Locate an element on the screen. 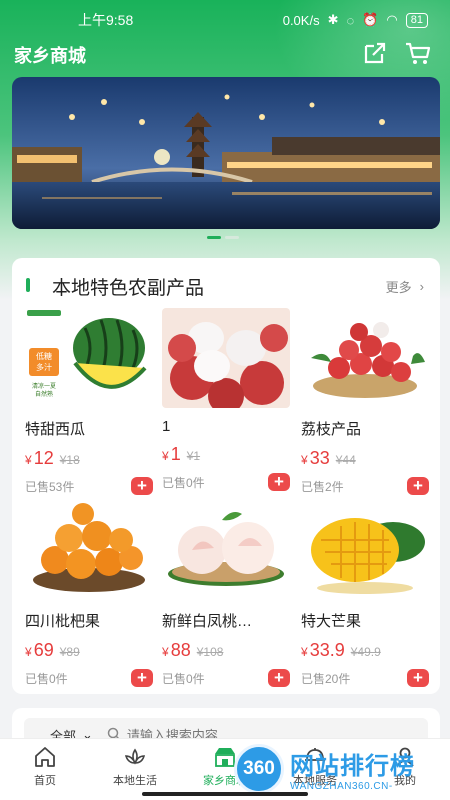 Image resolution: width=450 pixels, height=800 pixels. price-row: ¥69 ¥89 is located at coordinates (89, 650).